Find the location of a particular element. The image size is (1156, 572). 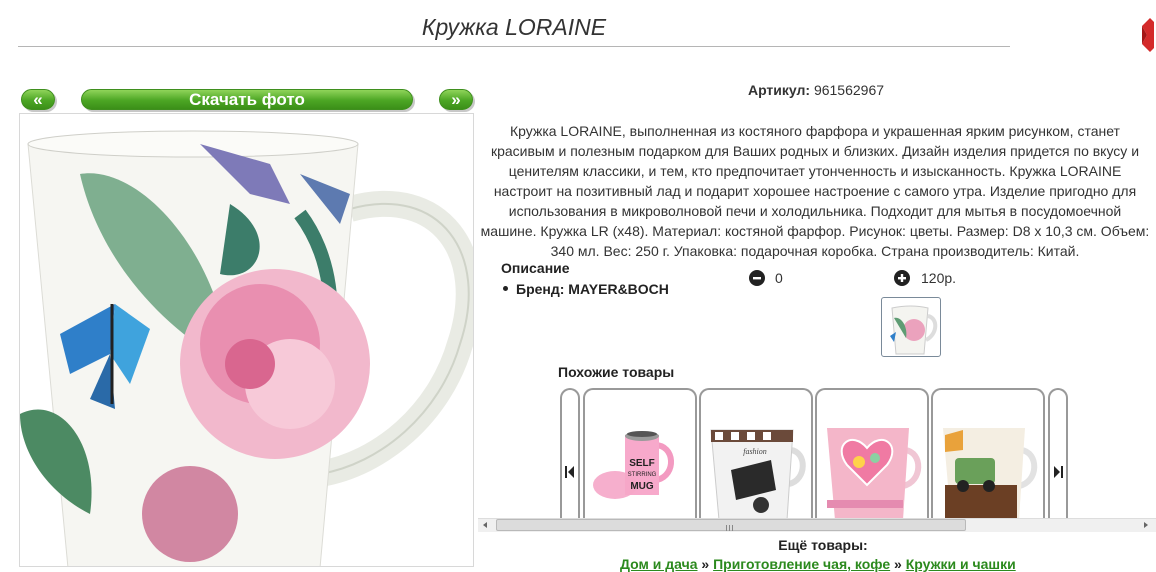

sku-value: 961562967 is located at coordinates (849, 90).